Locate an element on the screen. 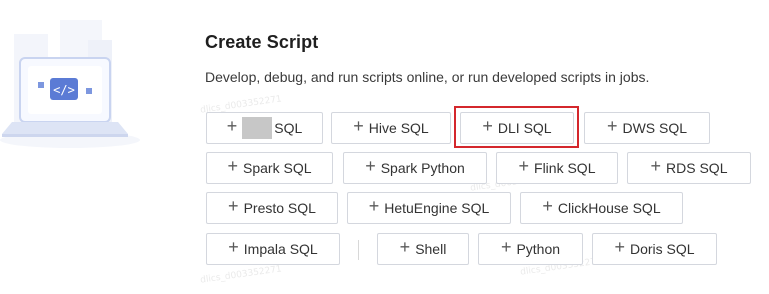  button-label: SQL is located at coordinates (288, 128).